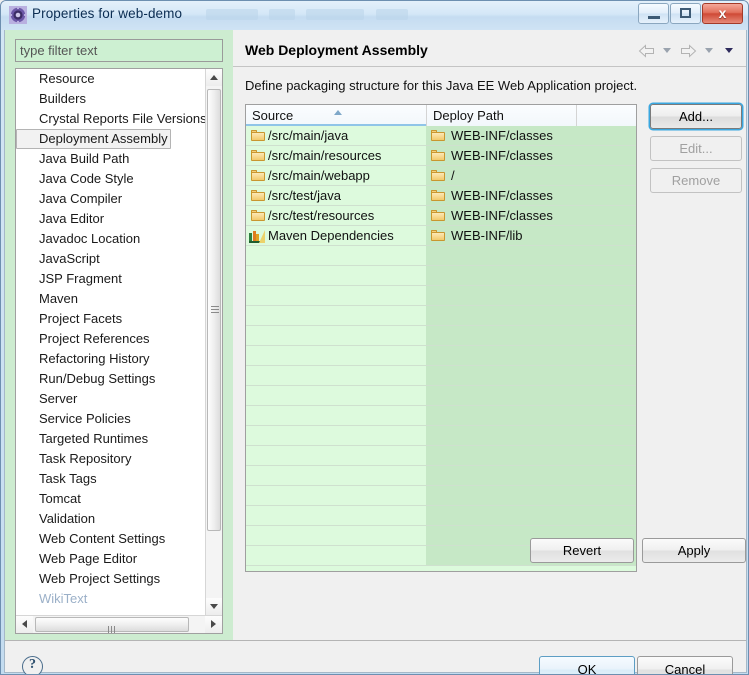 This screenshot has width=749, height=675. Describe the element at coordinates (336, 115) in the screenshot. I see `column-header-source: Source` at that location.